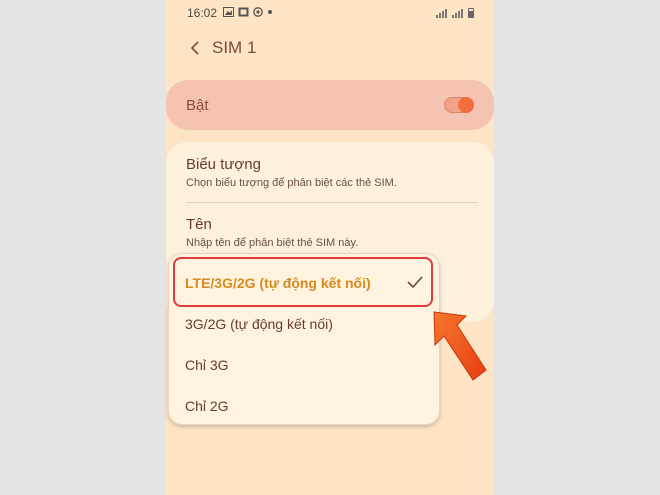 This screenshot has height=495, width=660. What do you see at coordinates (234, 47) in the screenshot?
I see `page-title: SIM 1` at bounding box center [234, 47].